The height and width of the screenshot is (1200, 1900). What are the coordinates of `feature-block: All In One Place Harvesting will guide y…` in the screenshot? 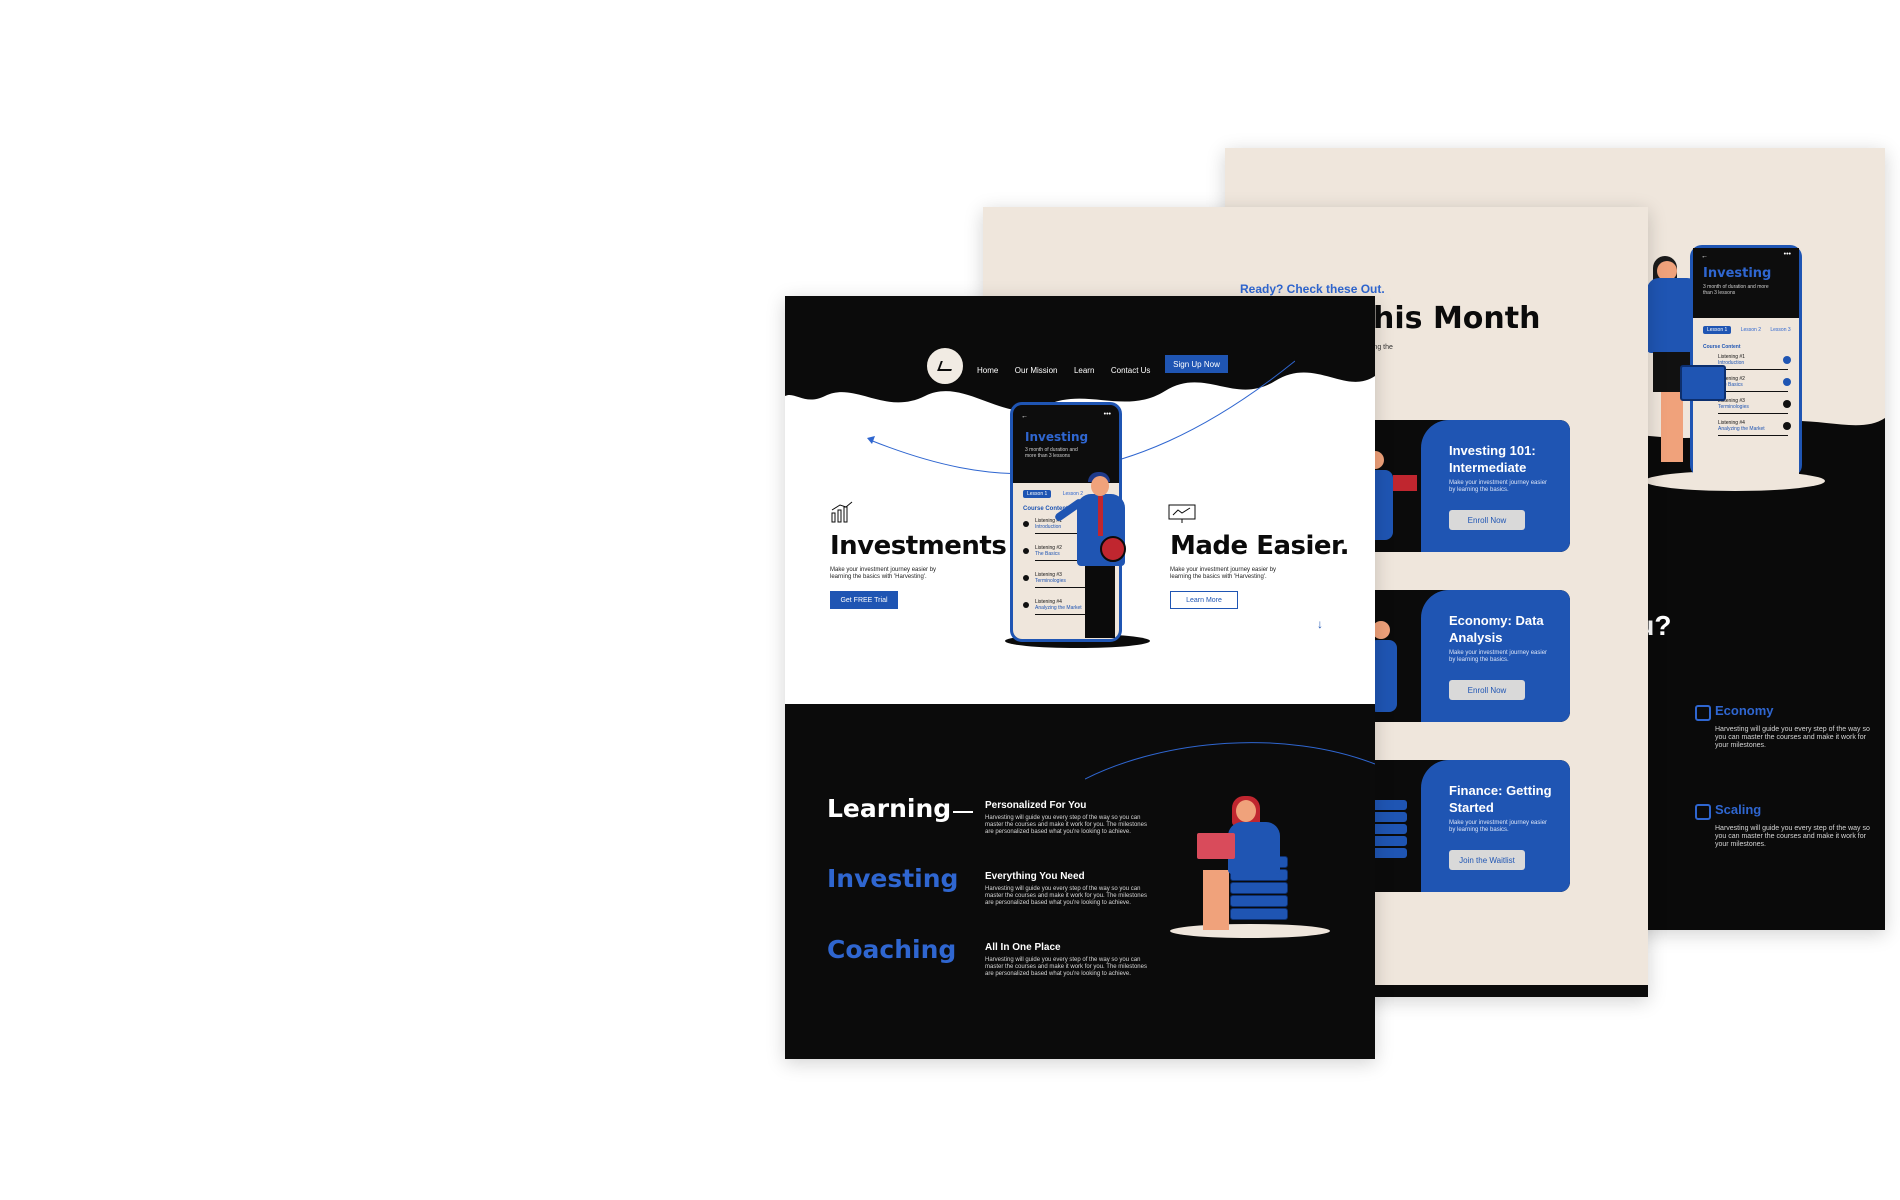 It's located at (1066, 959).